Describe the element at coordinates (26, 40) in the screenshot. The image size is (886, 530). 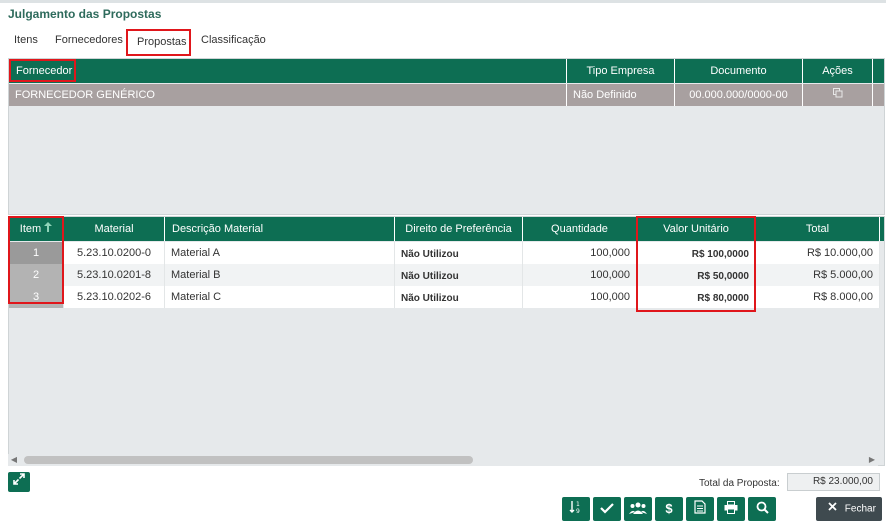
I see `tab-itens: Itens` at that location.